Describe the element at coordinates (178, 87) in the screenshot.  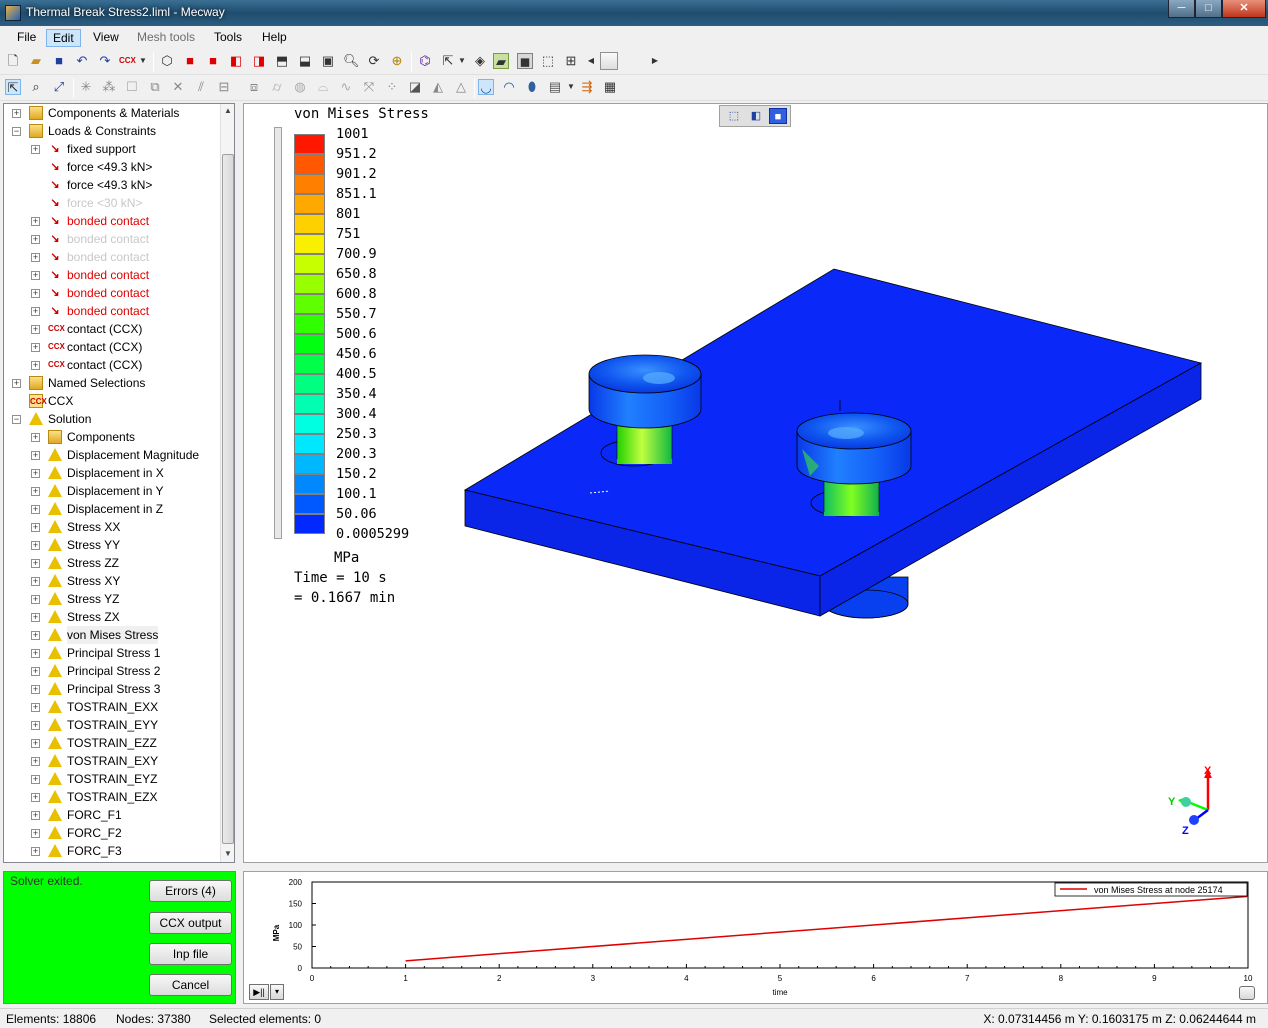
I see `close-icon: ✕` at that location.